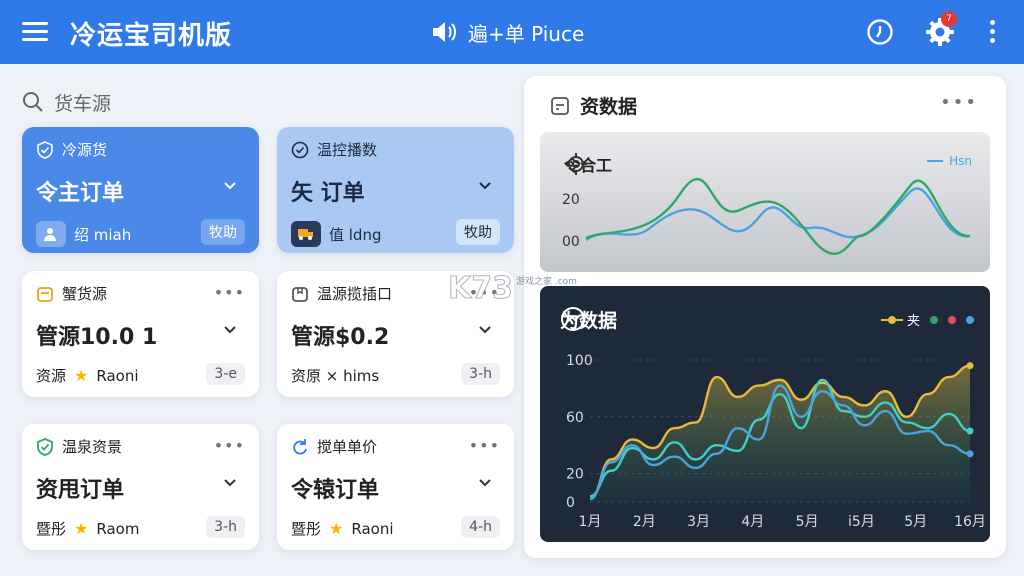 The image size is (1024, 576). Describe the element at coordinates (480, 527) in the screenshot. I see `card-action-pill: 4-h` at that location.